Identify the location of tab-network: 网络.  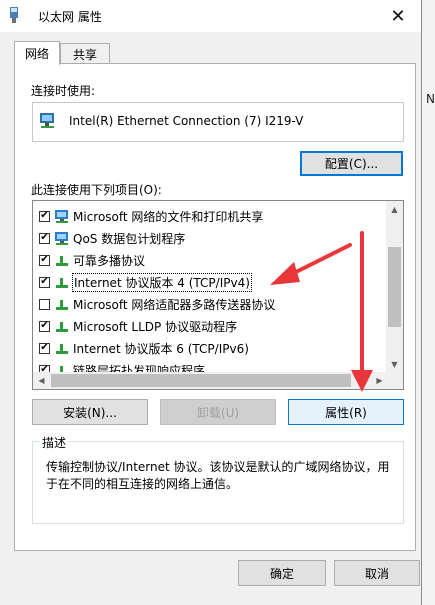
(37, 53).